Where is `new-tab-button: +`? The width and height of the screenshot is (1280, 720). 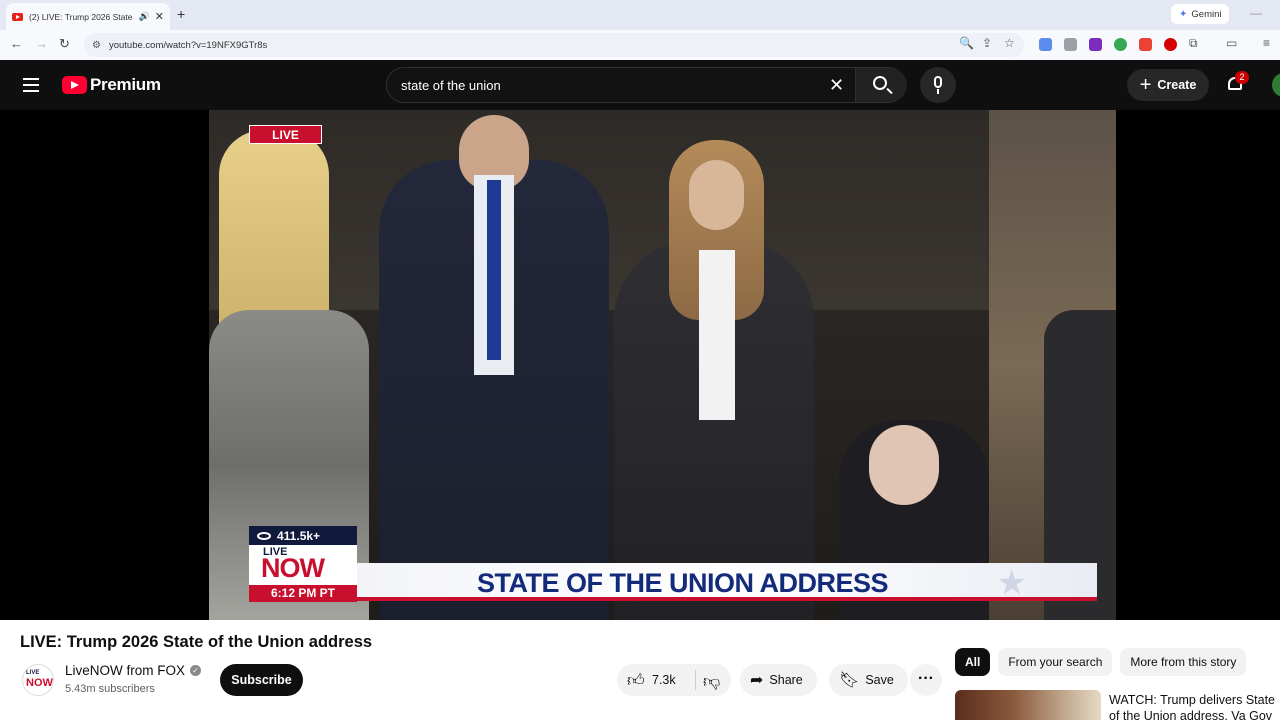
new-tab-button: + is located at coordinates (181, 14).